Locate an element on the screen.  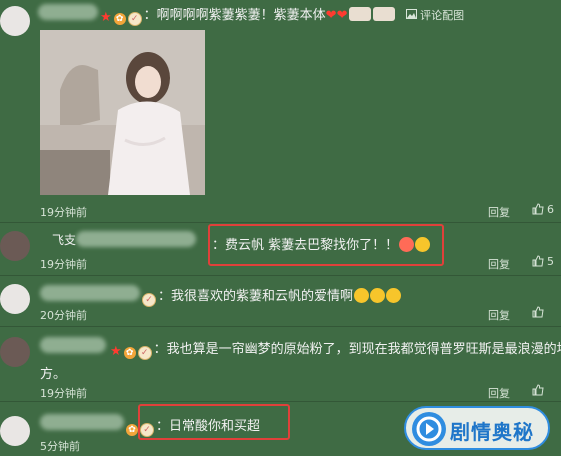
like-button: 5 is located at coordinates (543, 261).